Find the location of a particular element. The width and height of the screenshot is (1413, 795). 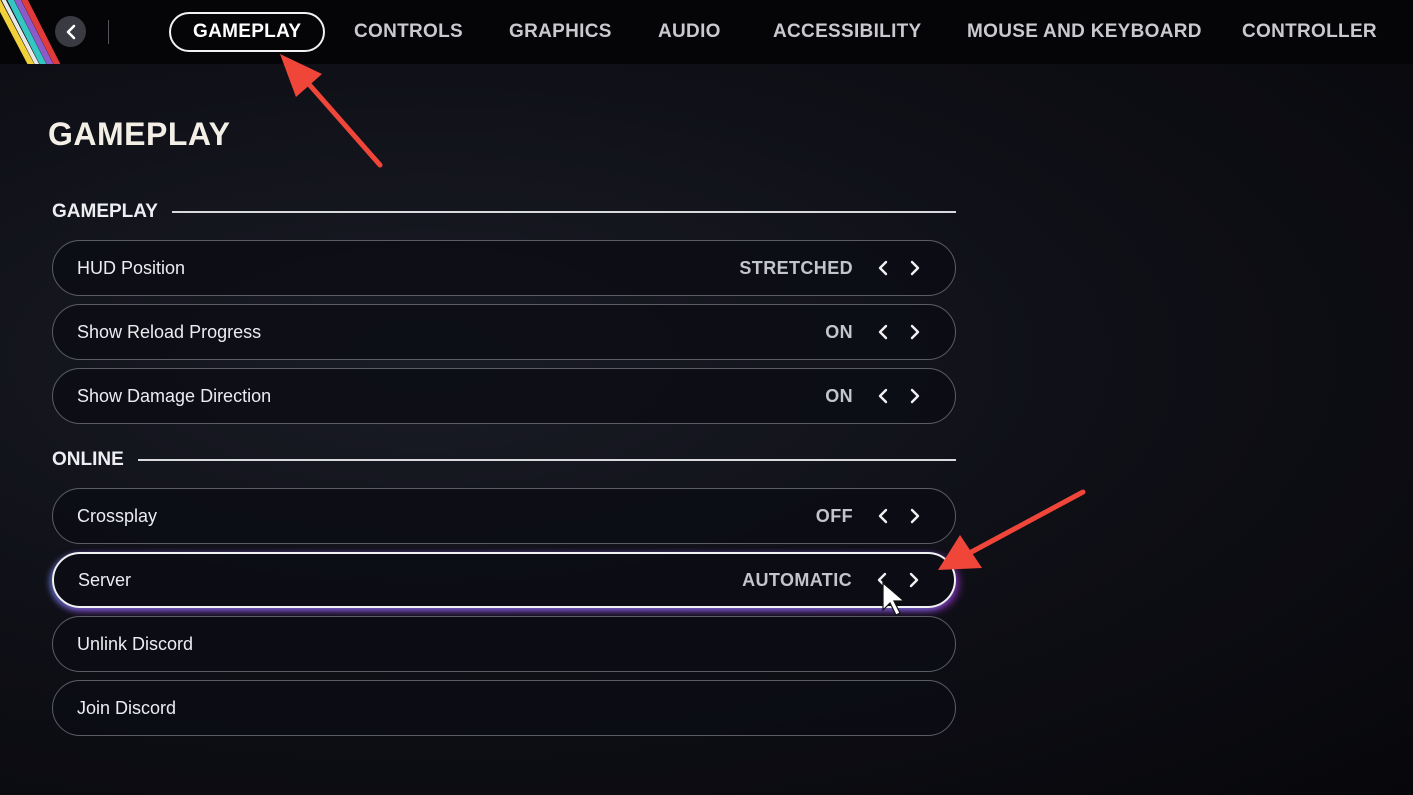

setting-crossplay: Crossplay OFF is located at coordinates (504, 516).